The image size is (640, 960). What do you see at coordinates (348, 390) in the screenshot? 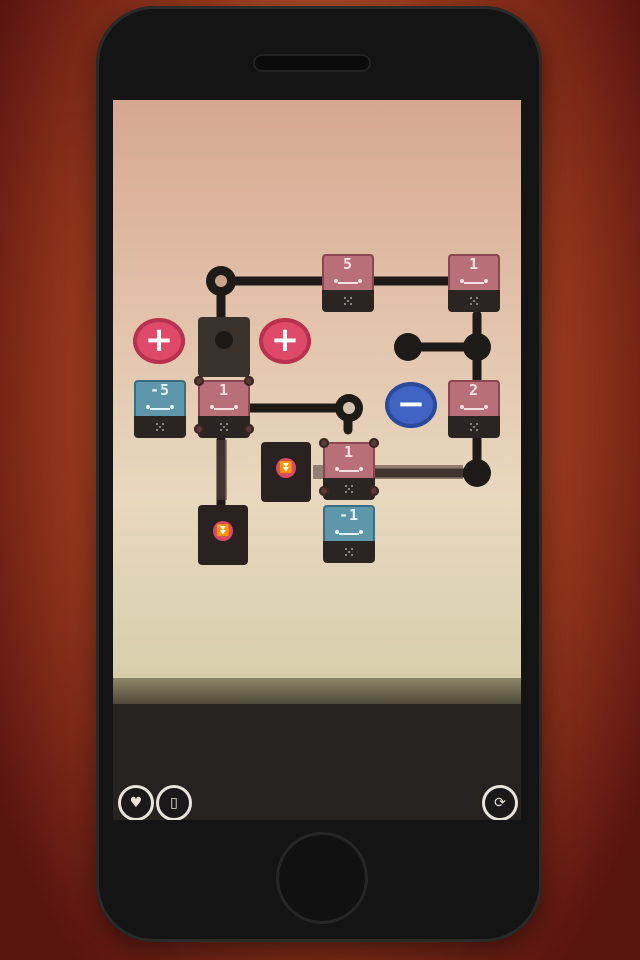
I see `pipe-network` at bounding box center [348, 390].